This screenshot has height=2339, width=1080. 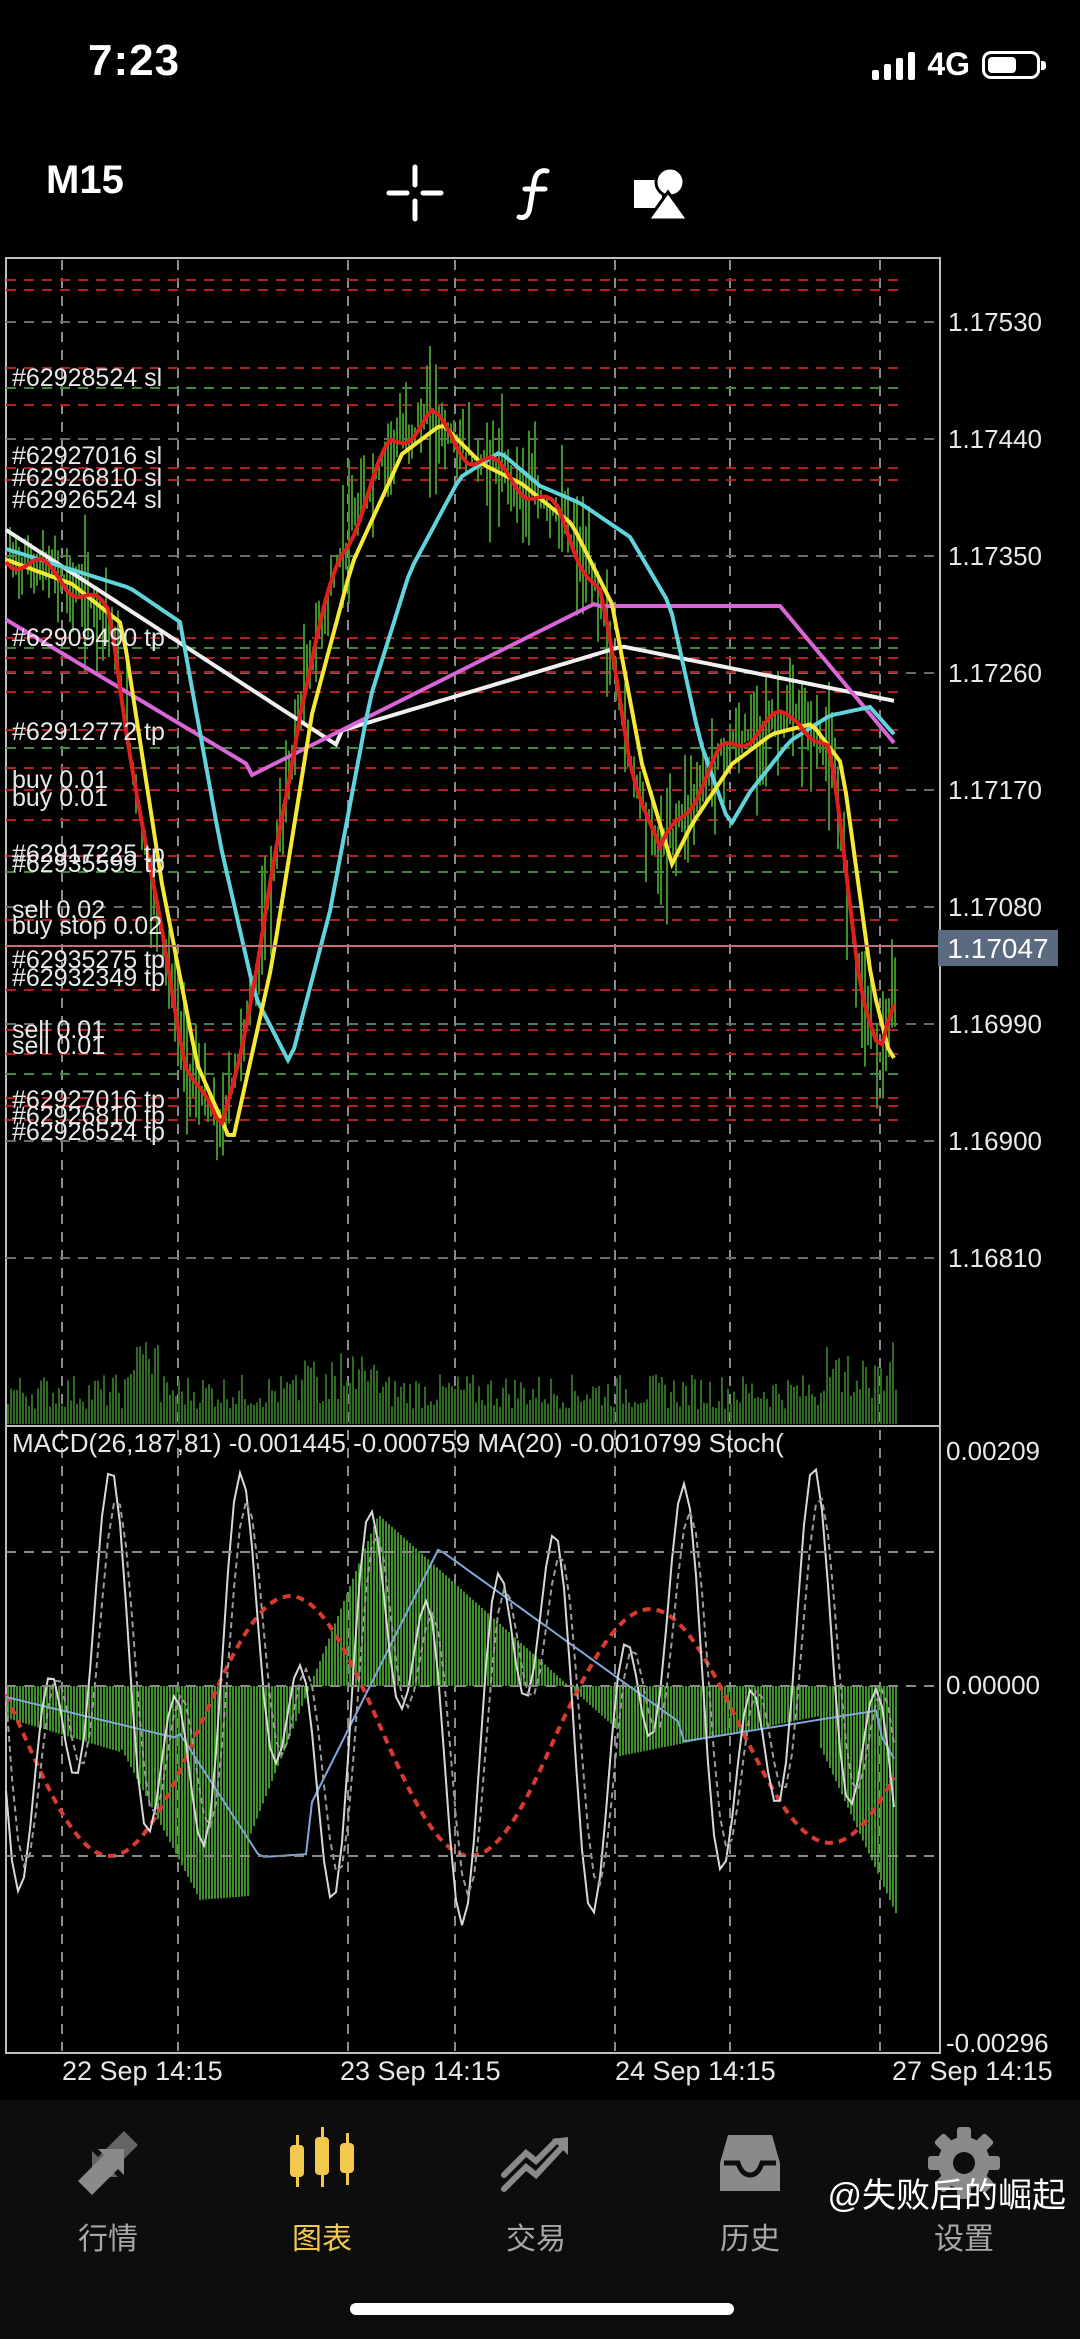 I want to click on price-label: 1.17350, so click(x=995, y=556).